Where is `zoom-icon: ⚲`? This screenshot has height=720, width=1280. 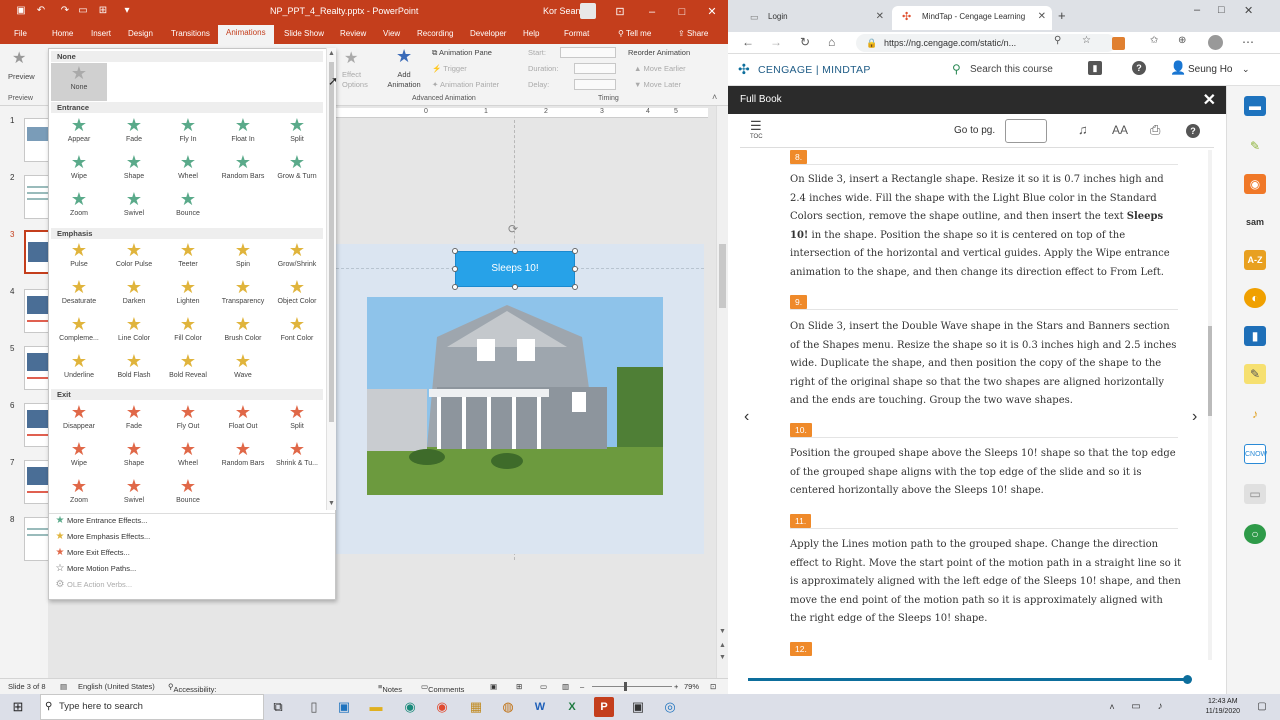
zoom-icon: ⚲ is located at coordinates (1057, 40).